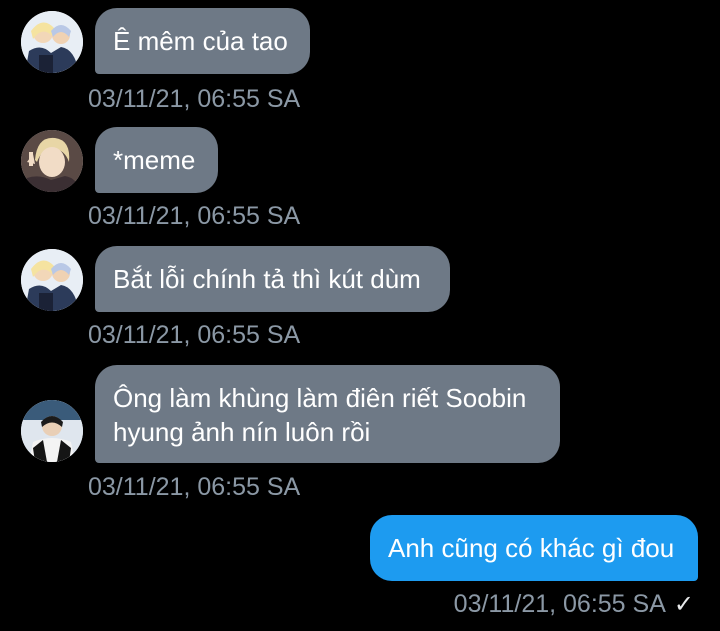 The width and height of the screenshot is (720, 631). I want to click on message-bubble: Anh cũng có khác gì đou, so click(534, 548).